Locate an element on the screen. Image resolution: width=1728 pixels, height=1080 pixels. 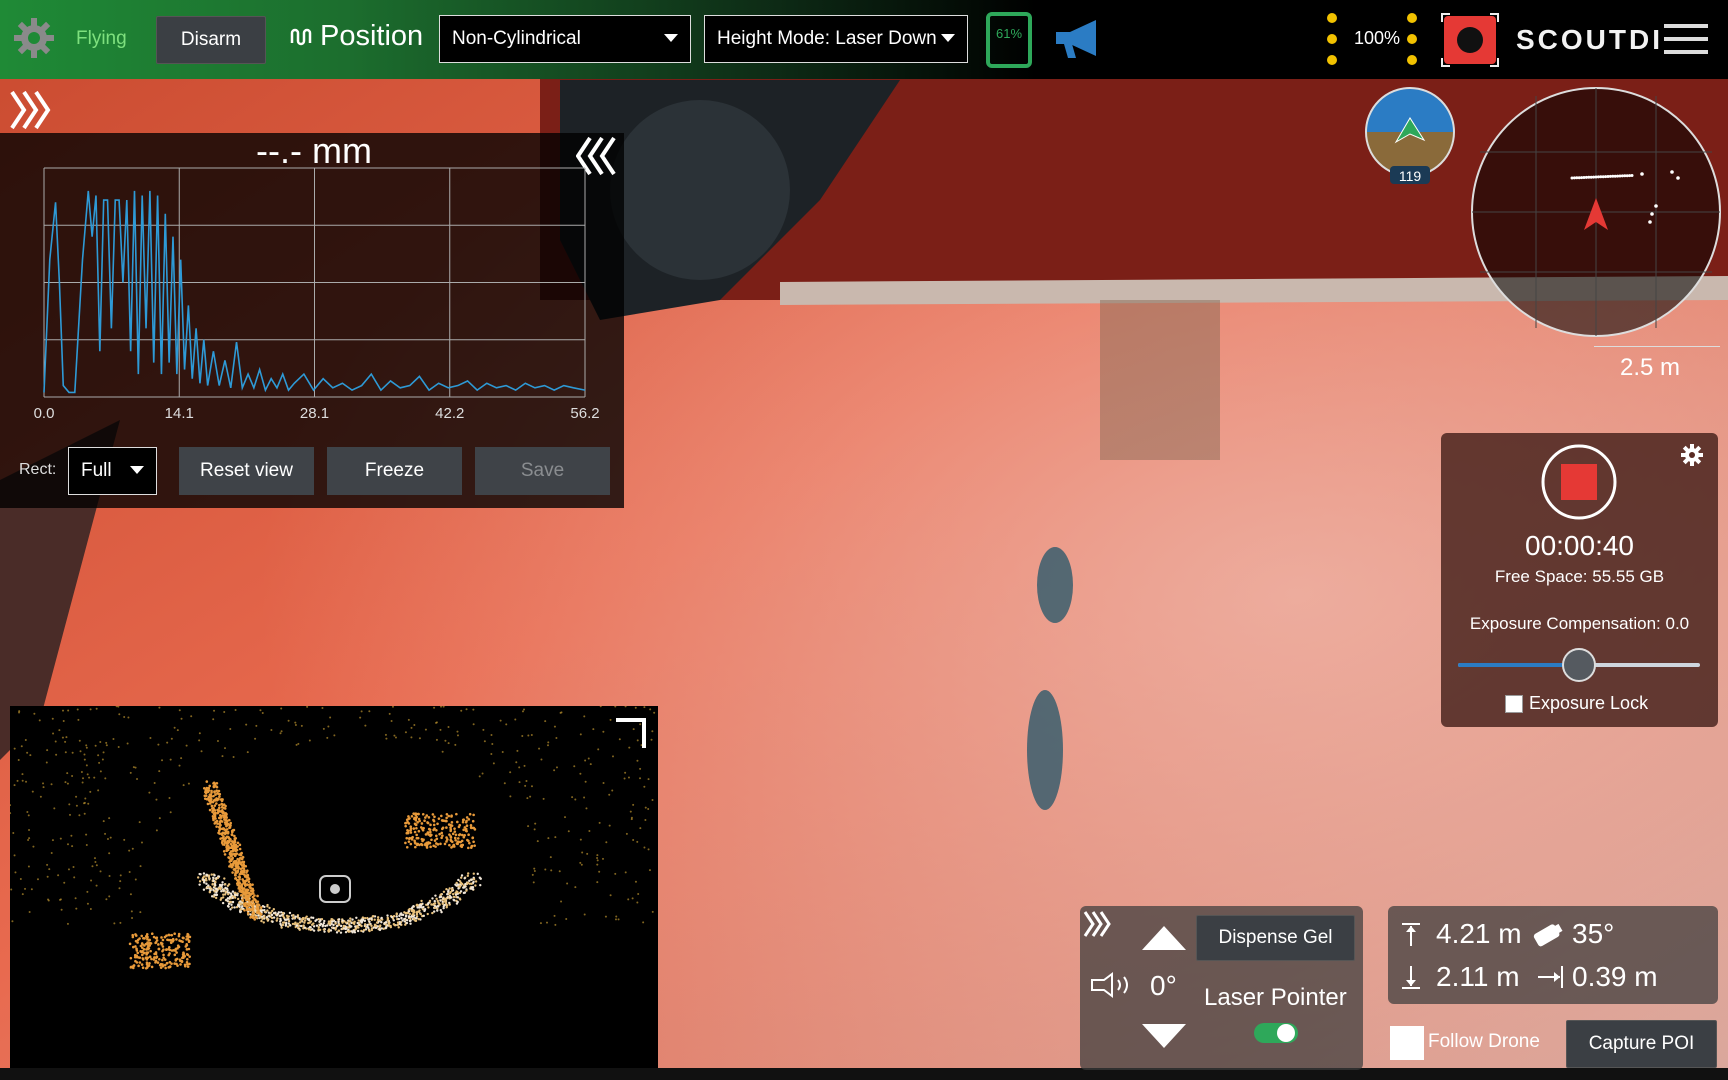
minimap is located at coordinates (1596, 212).